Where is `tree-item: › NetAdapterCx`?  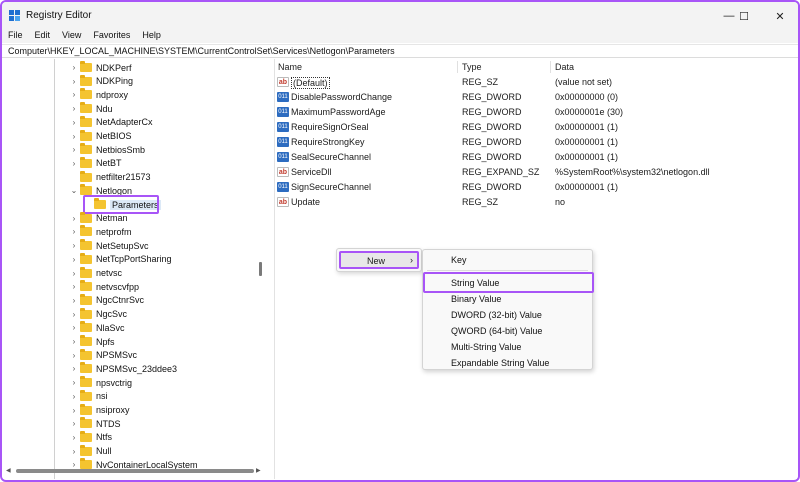
tree-item: › NetAdapterCx is located at coordinates (111, 122).